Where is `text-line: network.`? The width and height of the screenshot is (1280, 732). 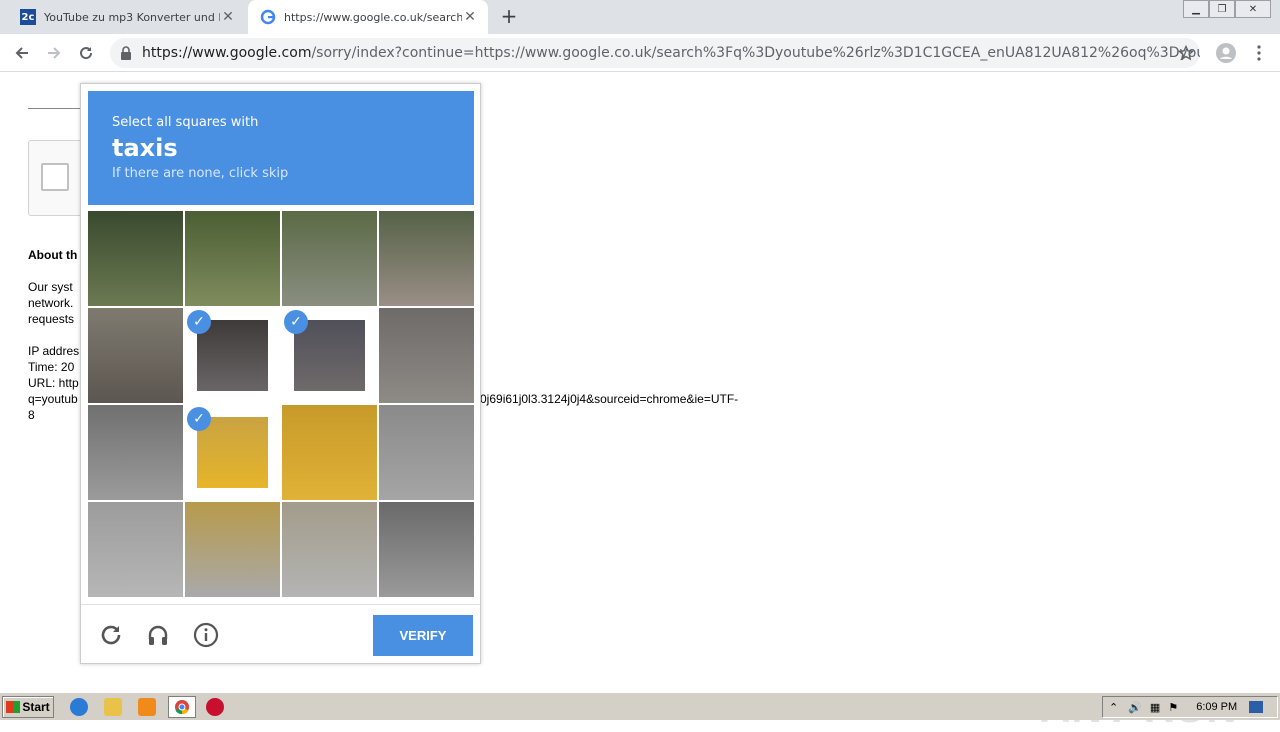 text-line: network. is located at coordinates (51, 303).